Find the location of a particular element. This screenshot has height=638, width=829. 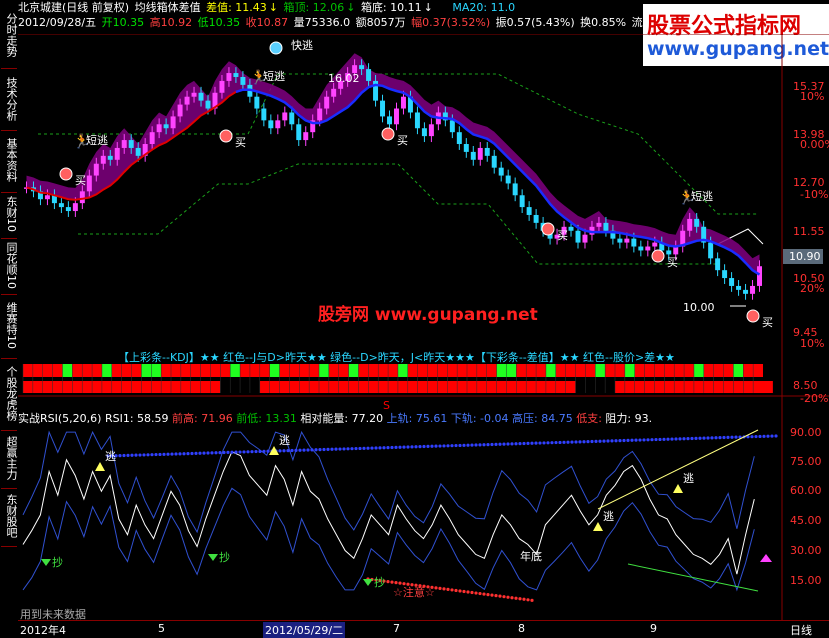

sidebar-tab-6: 个股龙虎榜 is located at coordinates (9, 393).